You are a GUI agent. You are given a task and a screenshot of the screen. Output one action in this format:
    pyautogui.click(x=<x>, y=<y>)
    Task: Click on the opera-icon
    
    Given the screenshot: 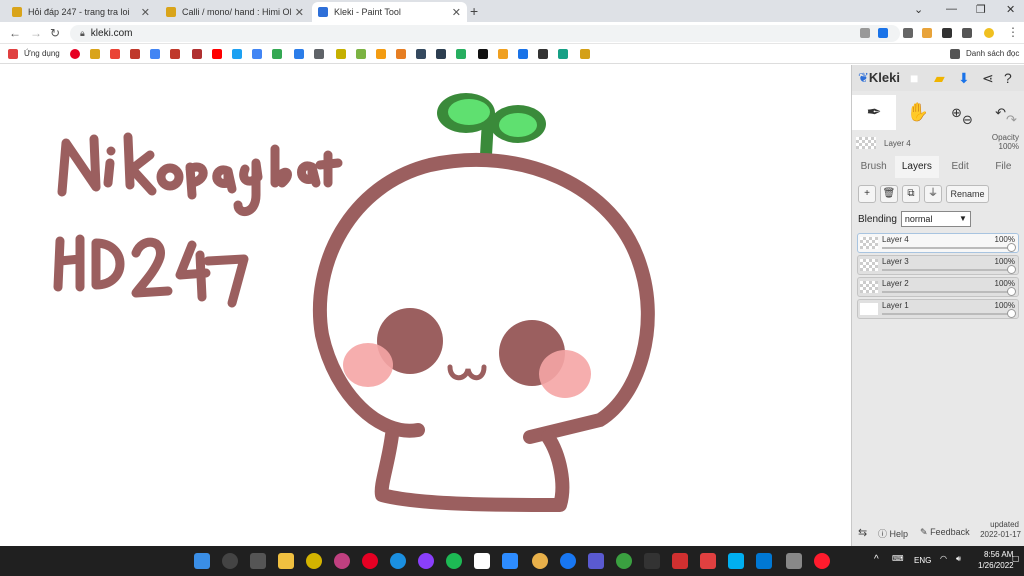 What is the action you would take?
    pyautogui.click(x=822, y=561)
    